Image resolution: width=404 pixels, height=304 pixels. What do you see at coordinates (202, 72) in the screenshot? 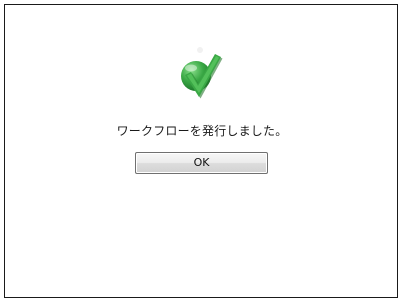
I see `success-checkmark-icon` at bounding box center [202, 72].